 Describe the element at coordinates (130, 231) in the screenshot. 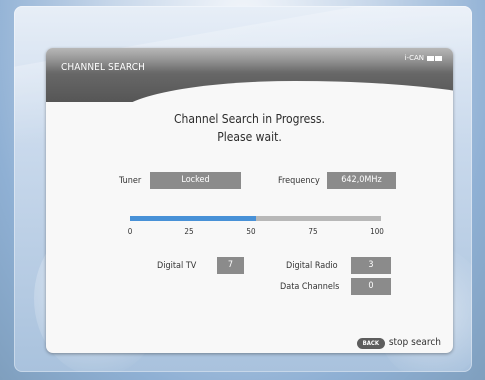

I see `progress-tick-0: 0` at that location.